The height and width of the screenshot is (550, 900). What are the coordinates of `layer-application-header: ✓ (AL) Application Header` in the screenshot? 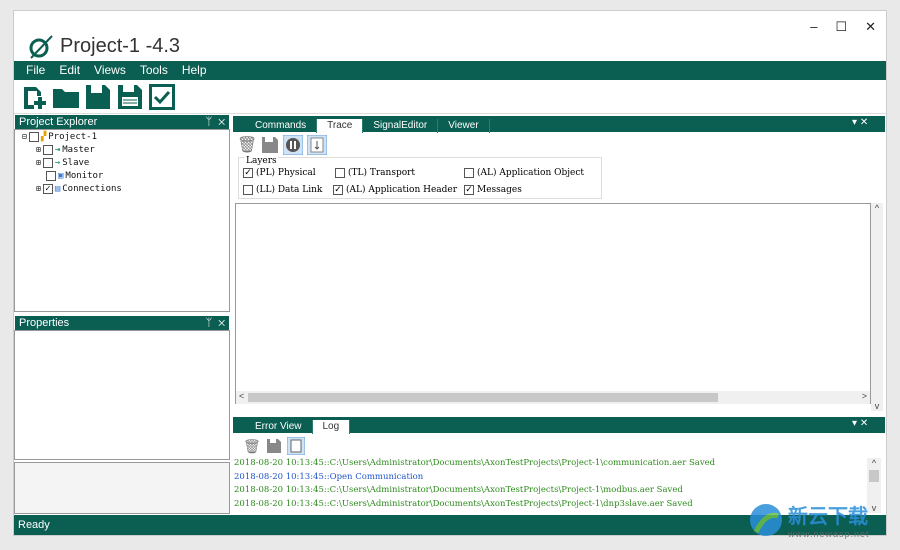 It's located at (395, 190).